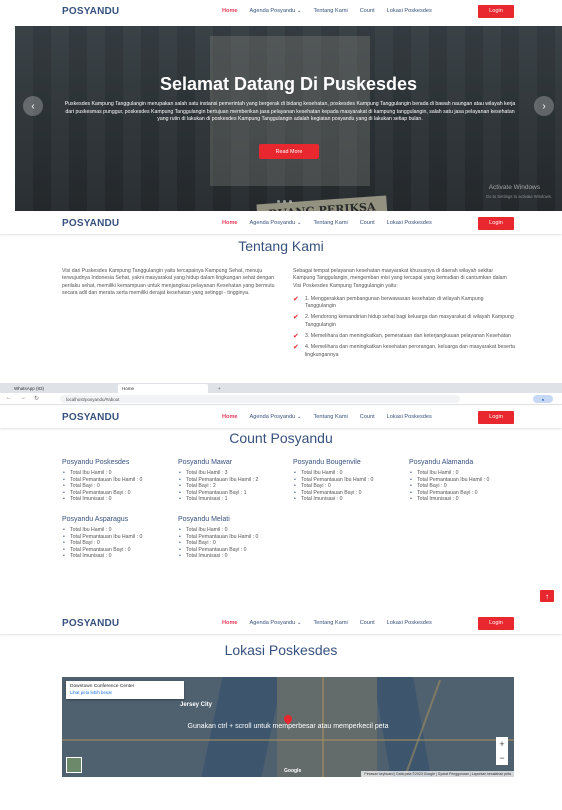 The height and width of the screenshot is (810, 562). I want to click on map-city-label: Jersey City, so click(196, 705).